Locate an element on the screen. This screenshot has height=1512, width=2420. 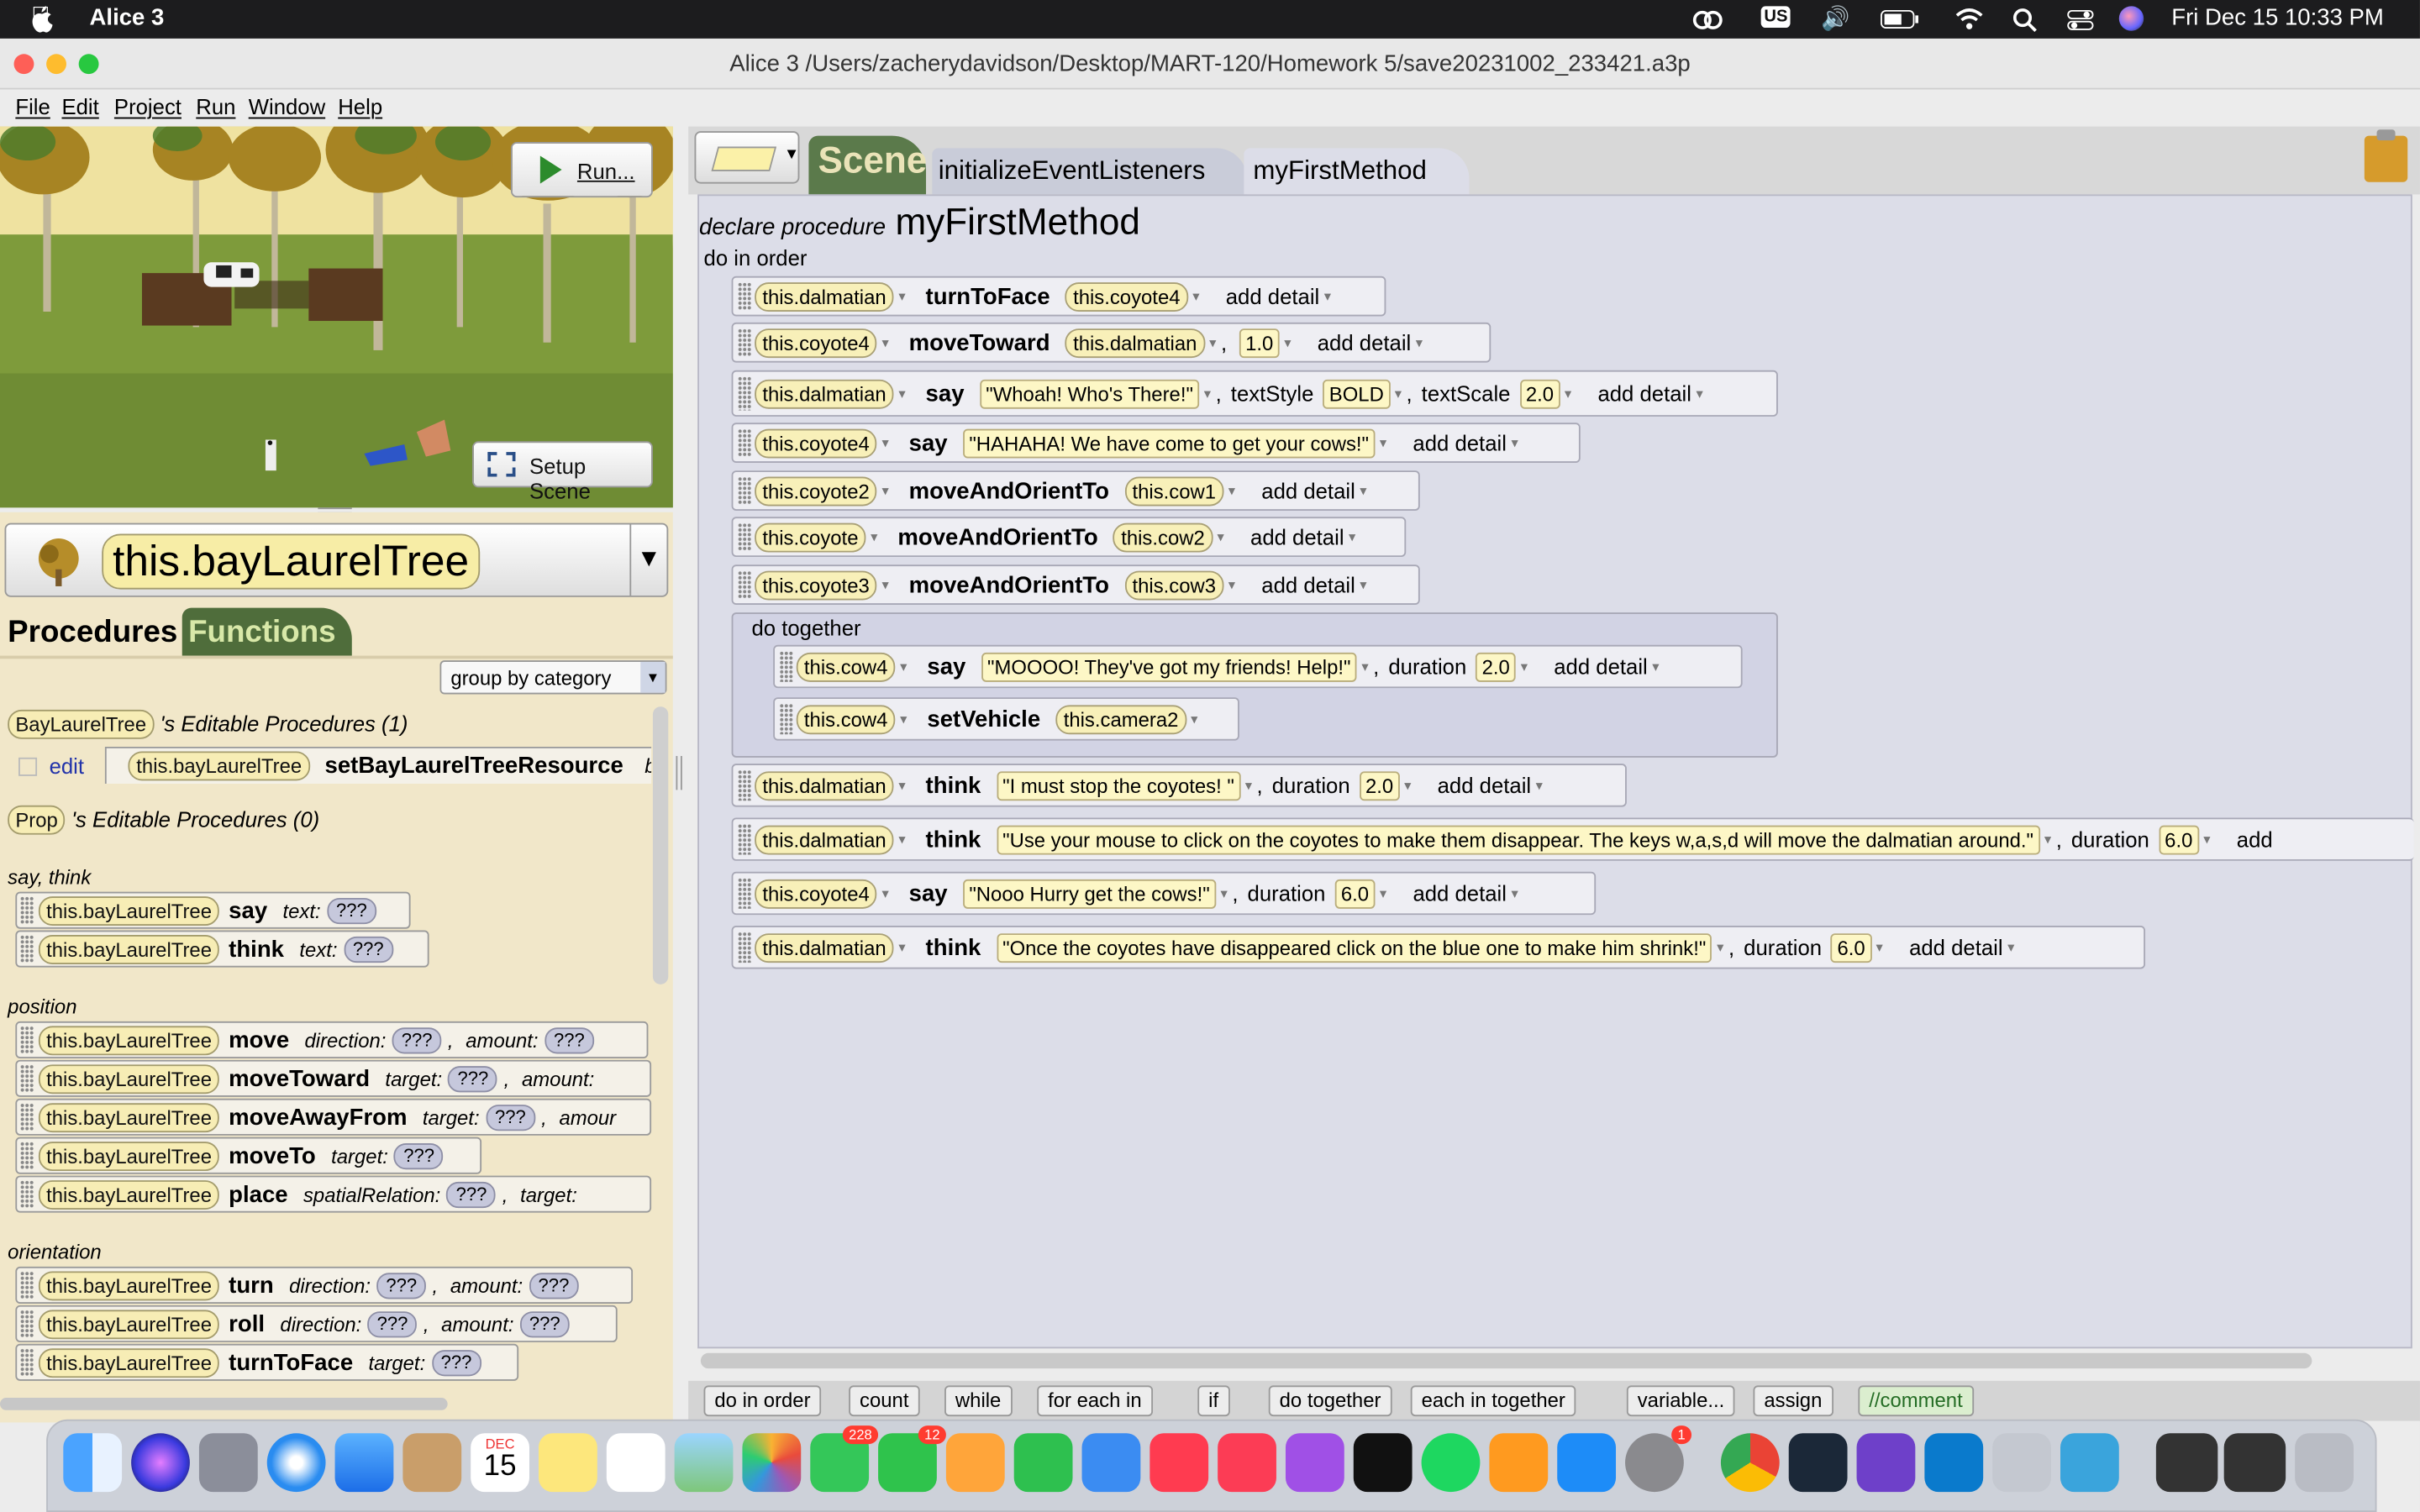
books-icon is located at coordinates (1519, 1463).